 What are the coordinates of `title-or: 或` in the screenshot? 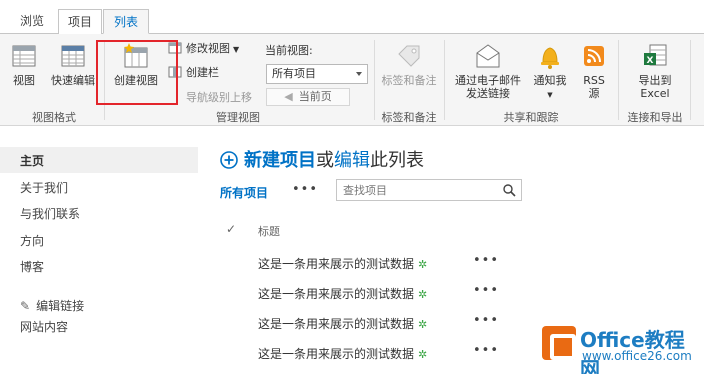 It's located at (325, 160).